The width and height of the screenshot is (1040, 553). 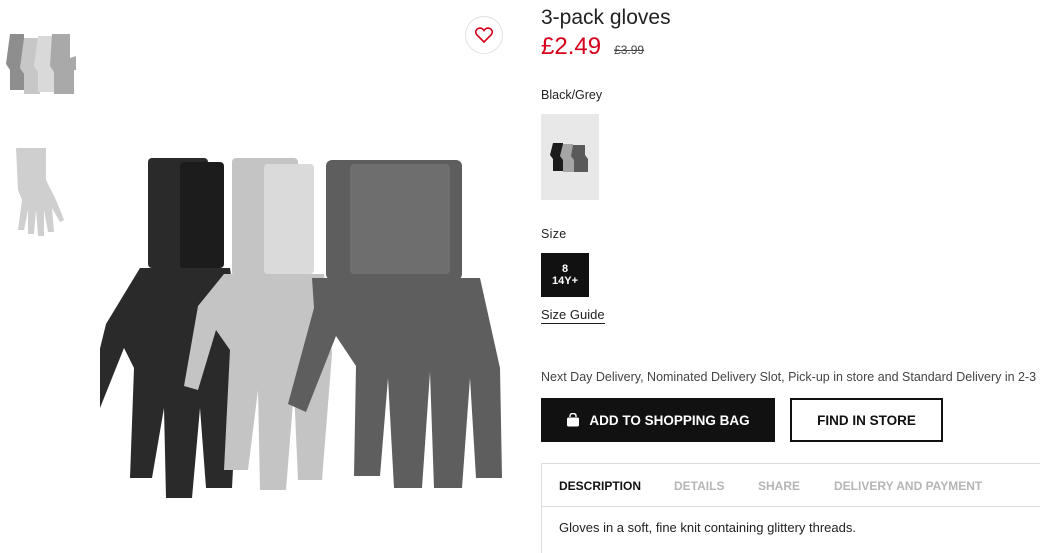 What do you see at coordinates (629, 50) in the screenshot?
I see `original-price: £3.99` at bounding box center [629, 50].